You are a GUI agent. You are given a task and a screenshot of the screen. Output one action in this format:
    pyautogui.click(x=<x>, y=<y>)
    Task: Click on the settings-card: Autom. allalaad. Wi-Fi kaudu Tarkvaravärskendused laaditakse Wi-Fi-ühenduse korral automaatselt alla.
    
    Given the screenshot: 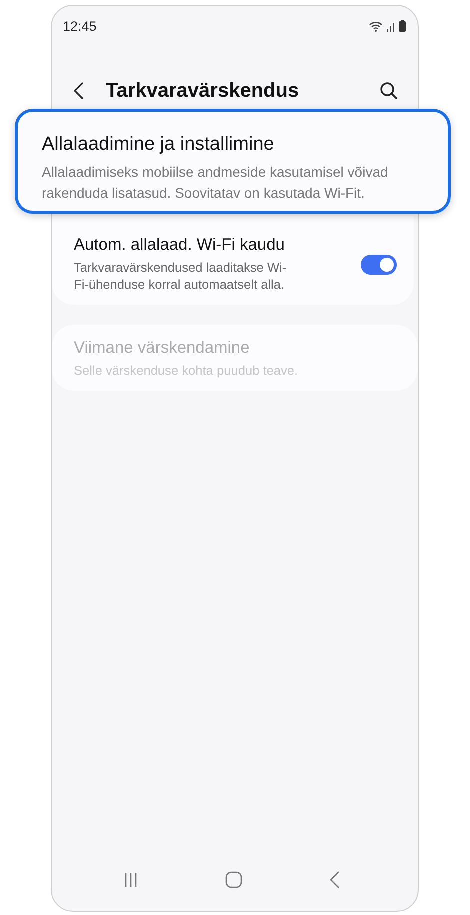 What is the action you would take?
    pyautogui.click(x=233, y=260)
    